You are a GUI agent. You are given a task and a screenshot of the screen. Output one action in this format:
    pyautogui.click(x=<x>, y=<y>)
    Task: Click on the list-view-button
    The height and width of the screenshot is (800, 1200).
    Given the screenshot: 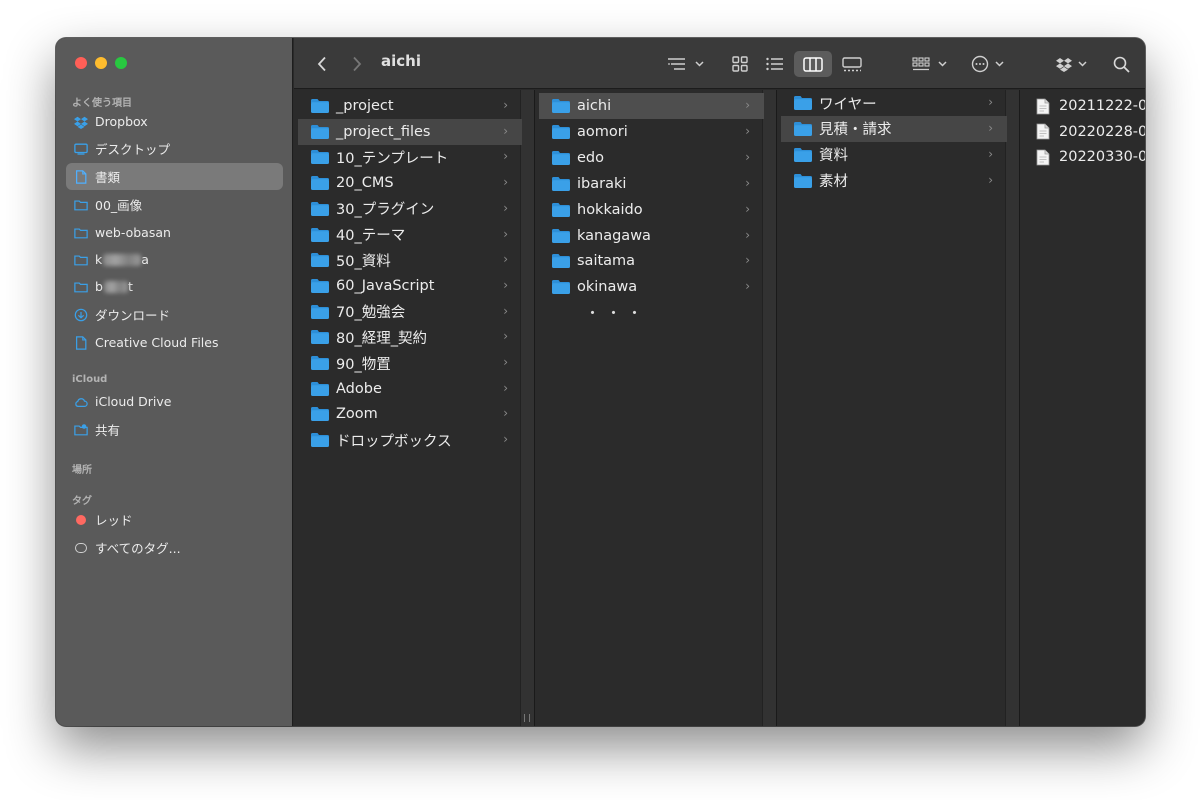 What is the action you would take?
    pyautogui.click(x=775, y=64)
    